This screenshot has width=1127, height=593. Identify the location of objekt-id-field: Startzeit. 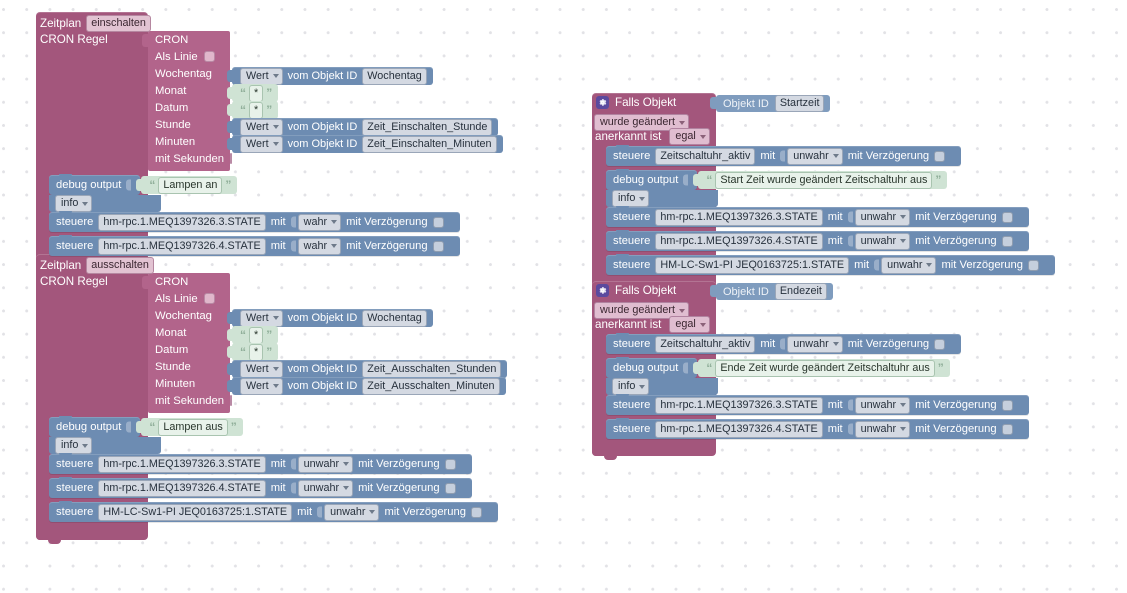
(799, 103).